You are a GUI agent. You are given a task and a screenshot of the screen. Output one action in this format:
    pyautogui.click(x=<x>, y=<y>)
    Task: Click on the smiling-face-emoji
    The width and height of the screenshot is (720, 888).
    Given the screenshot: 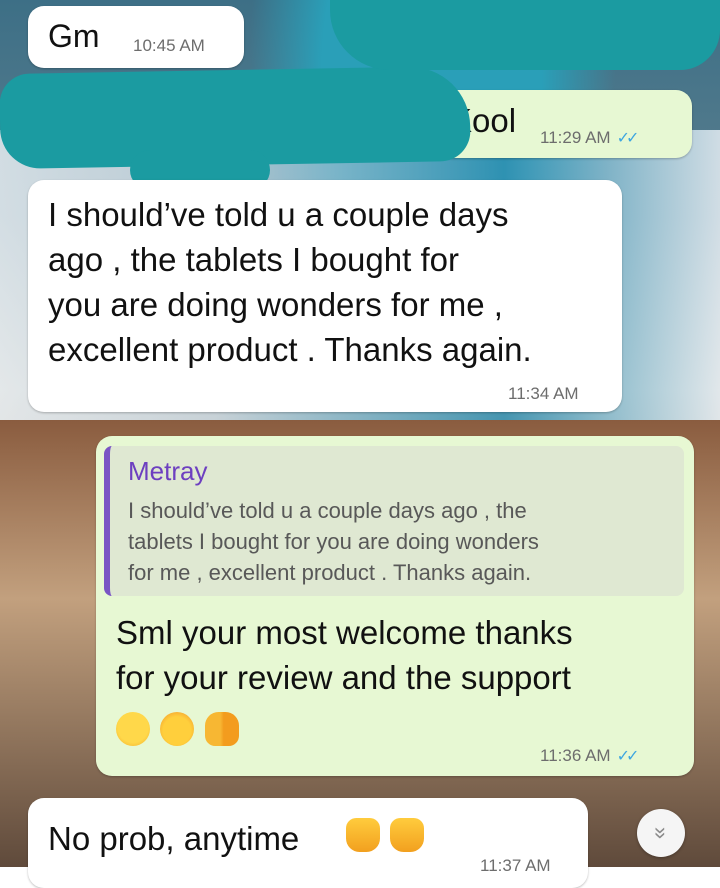 What is the action you would take?
    pyautogui.click(x=133, y=729)
    